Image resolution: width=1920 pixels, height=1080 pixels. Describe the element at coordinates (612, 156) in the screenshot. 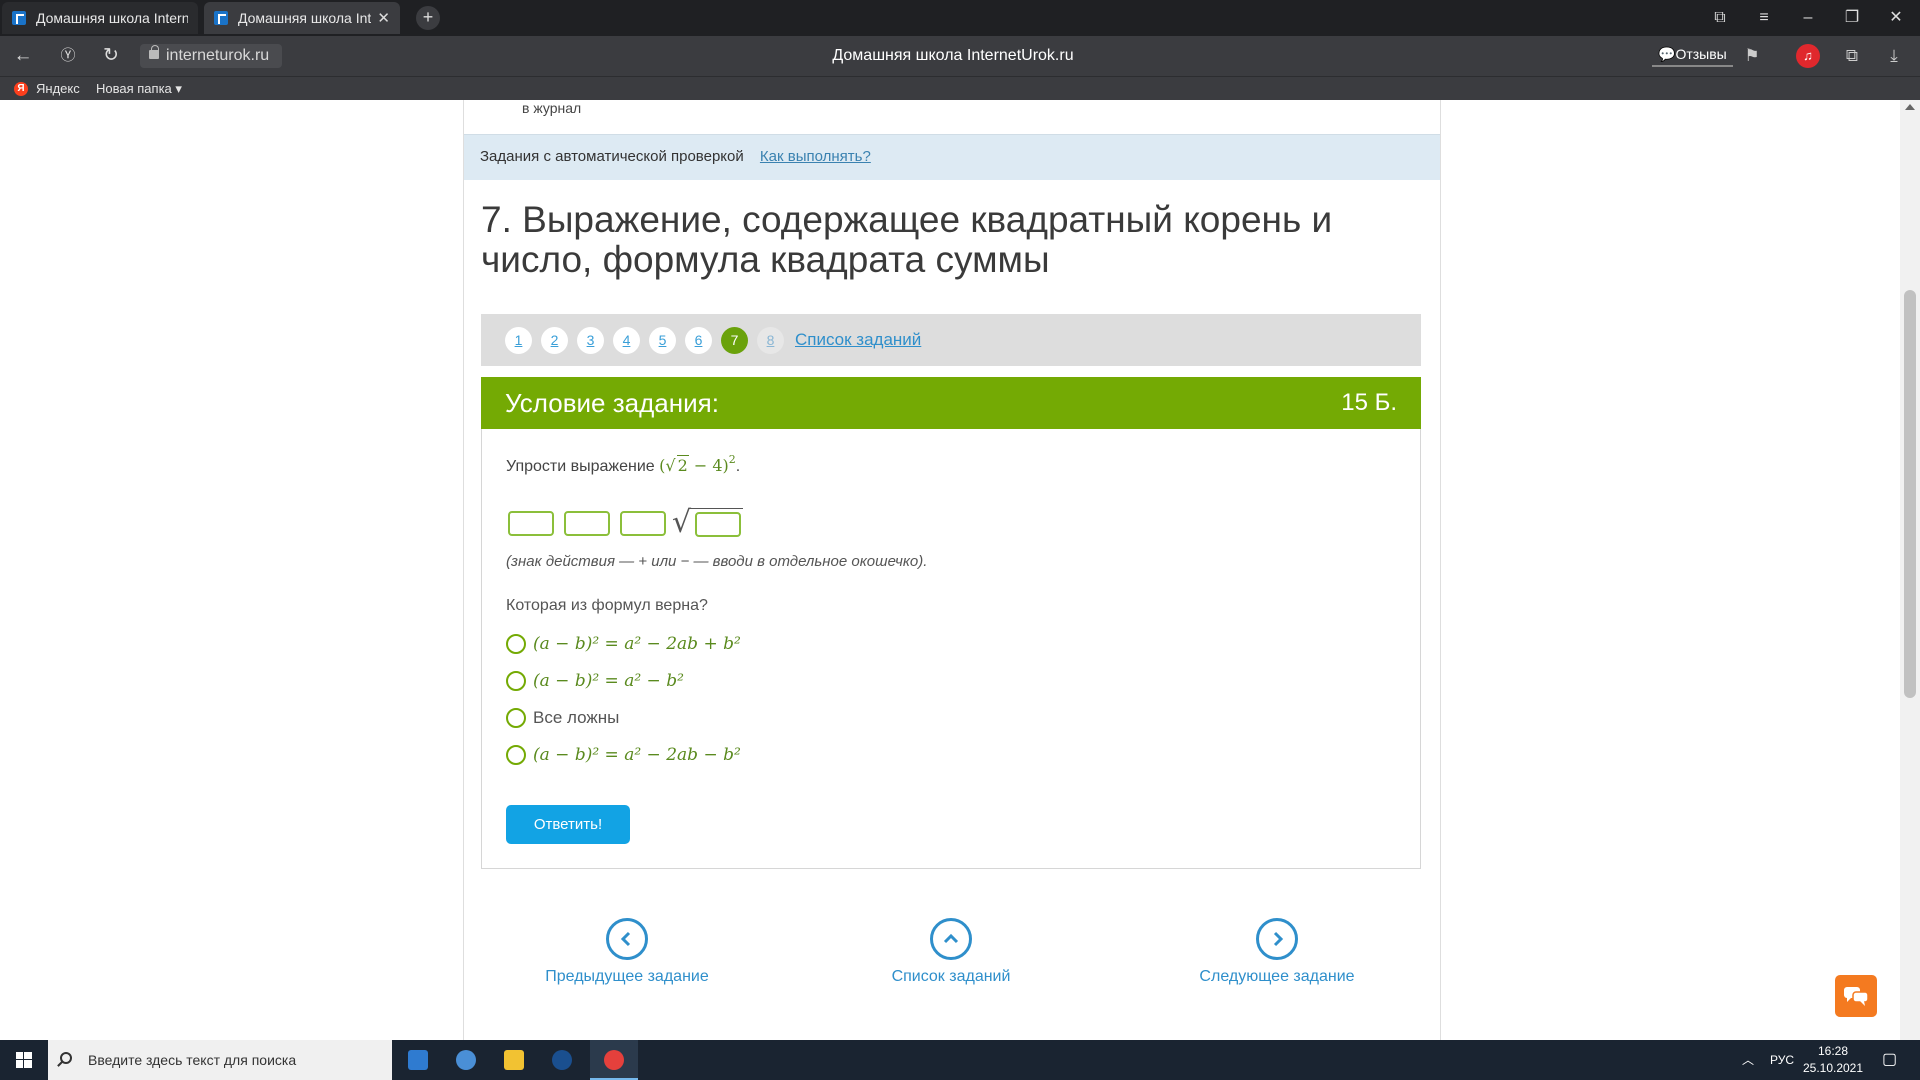

I see `auto-check-label: Задания с автоматической проверкой` at that location.